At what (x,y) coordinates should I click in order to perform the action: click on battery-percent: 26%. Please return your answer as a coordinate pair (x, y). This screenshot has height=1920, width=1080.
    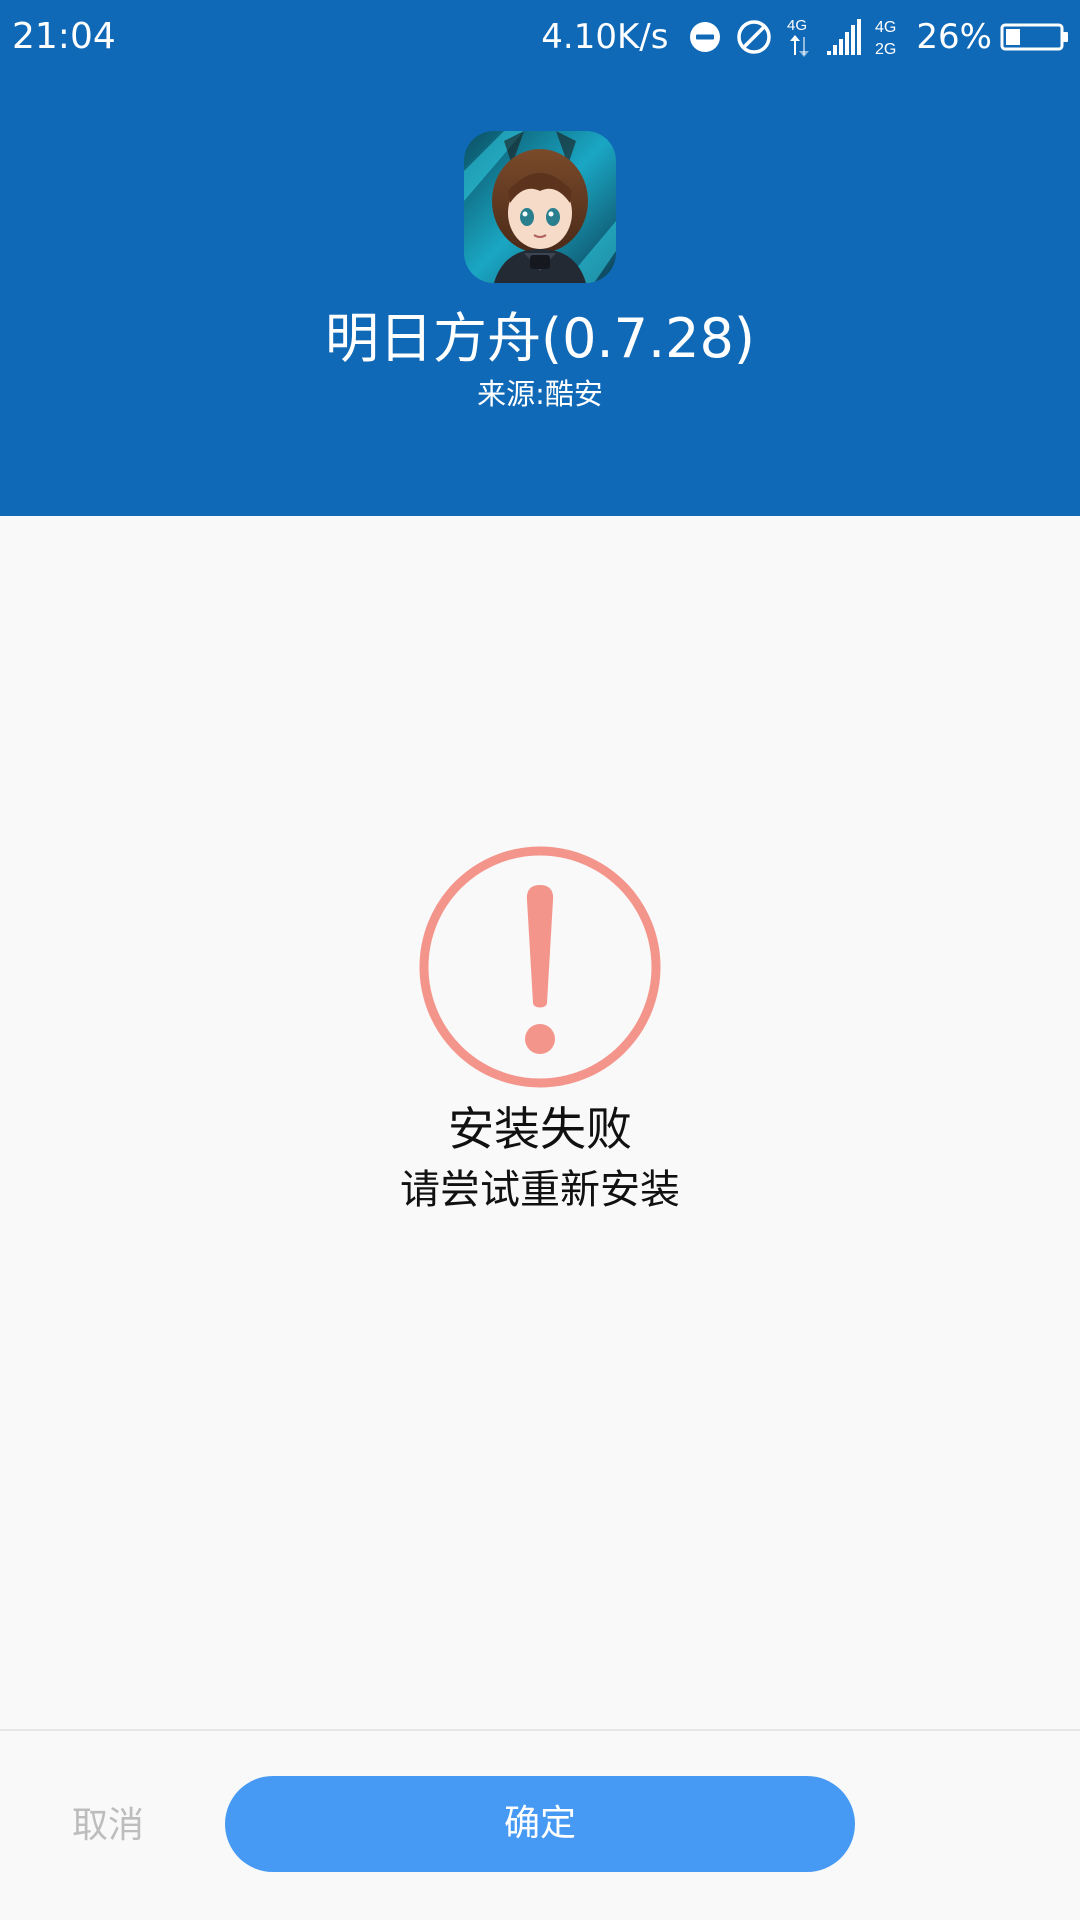
    Looking at the image, I should click on (954, 37).